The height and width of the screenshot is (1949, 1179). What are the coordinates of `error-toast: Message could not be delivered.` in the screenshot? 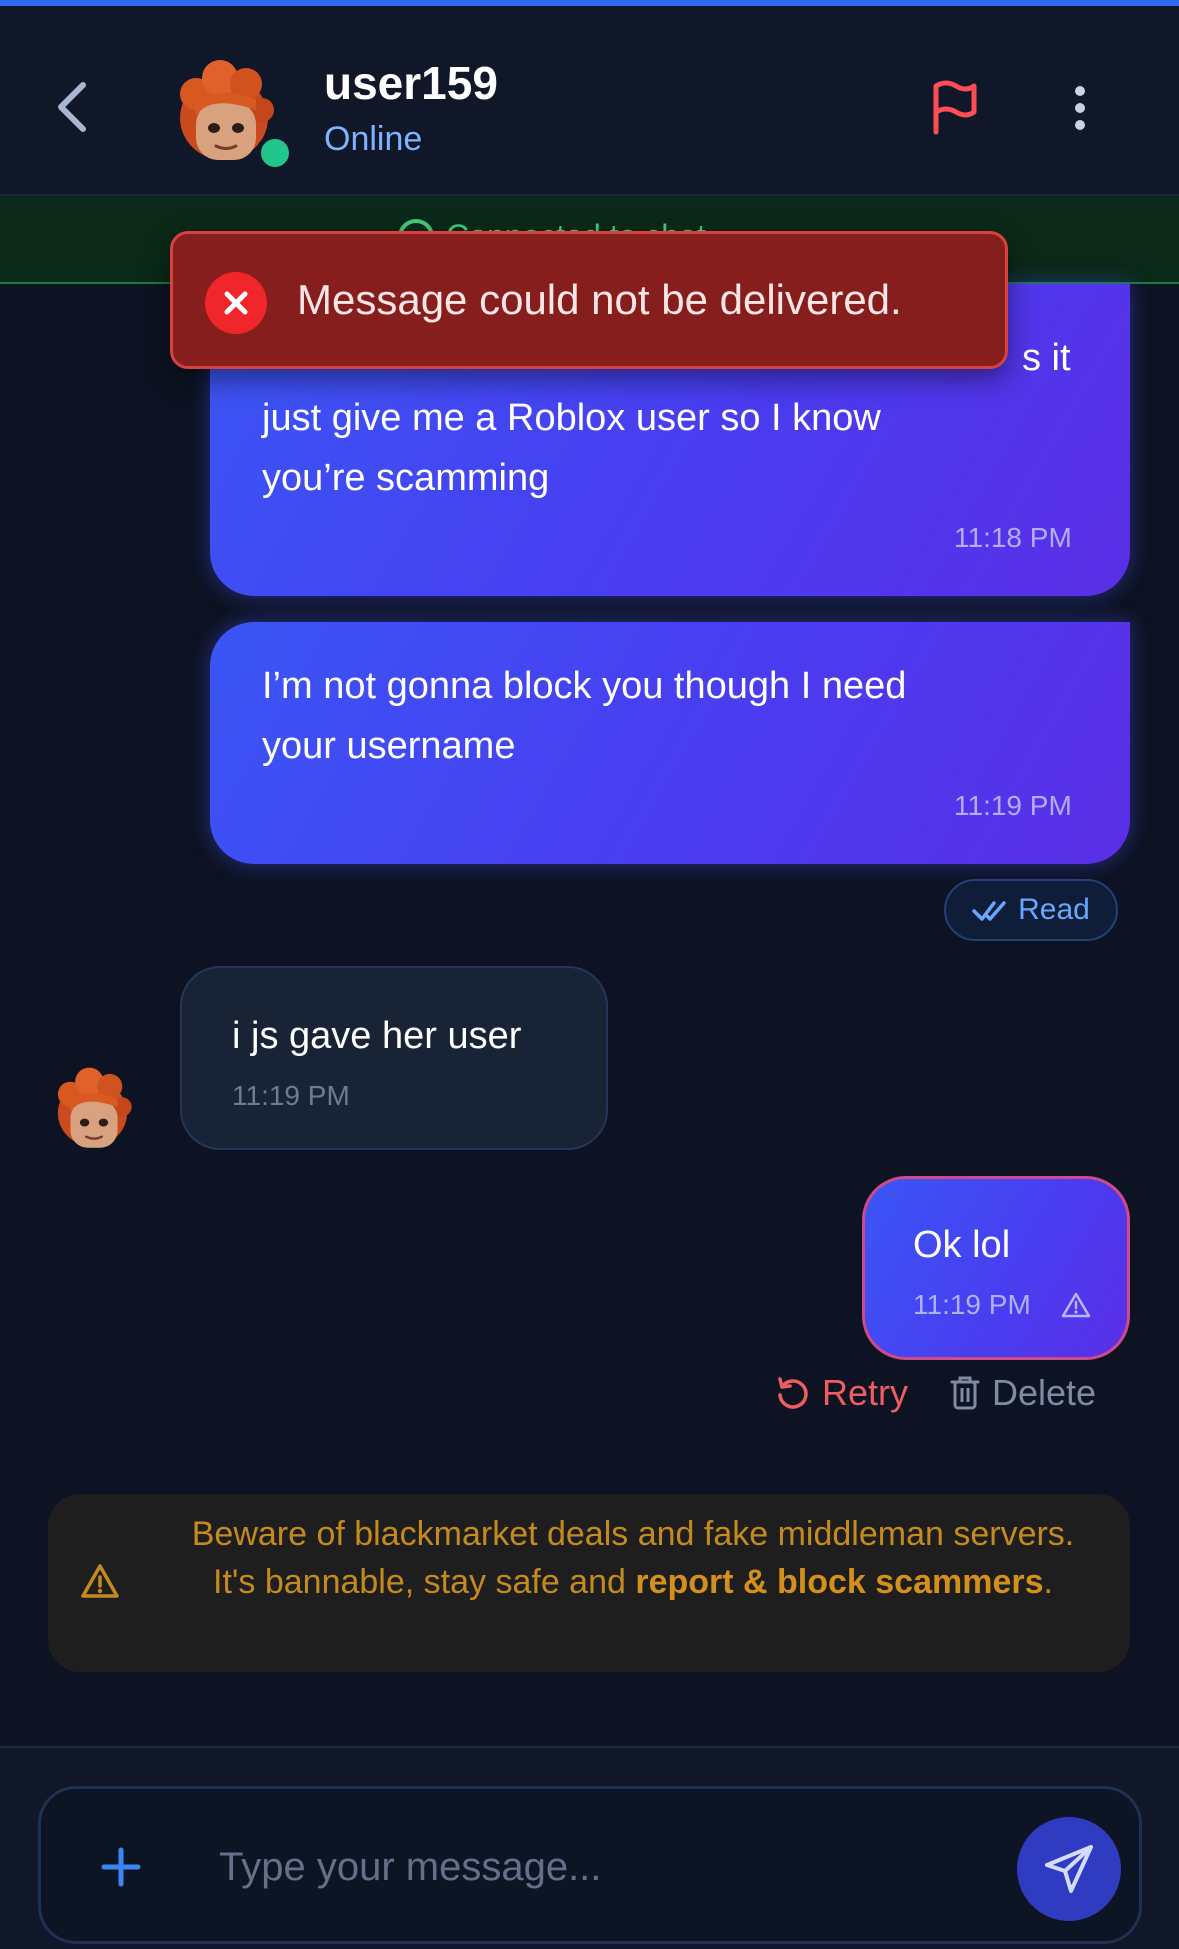 It's located at (589, 300).